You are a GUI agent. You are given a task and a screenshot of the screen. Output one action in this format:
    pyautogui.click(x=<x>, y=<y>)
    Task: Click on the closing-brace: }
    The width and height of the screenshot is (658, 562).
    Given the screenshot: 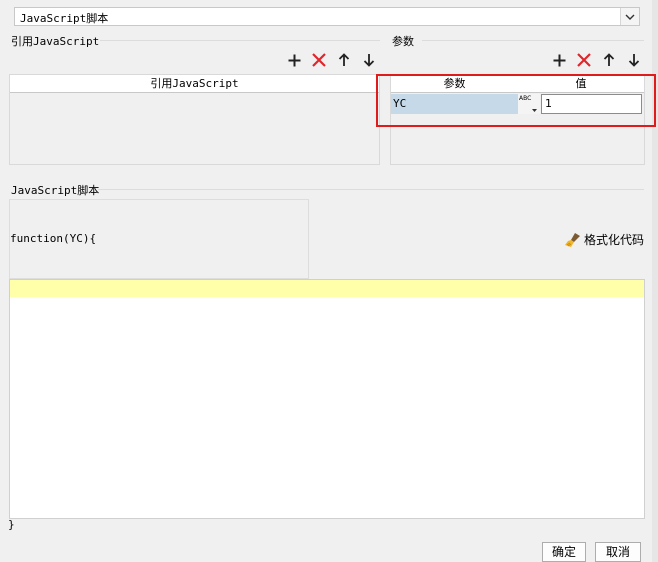 What is the action you would take?
    pyautogui.click(x=11, y=524)
    